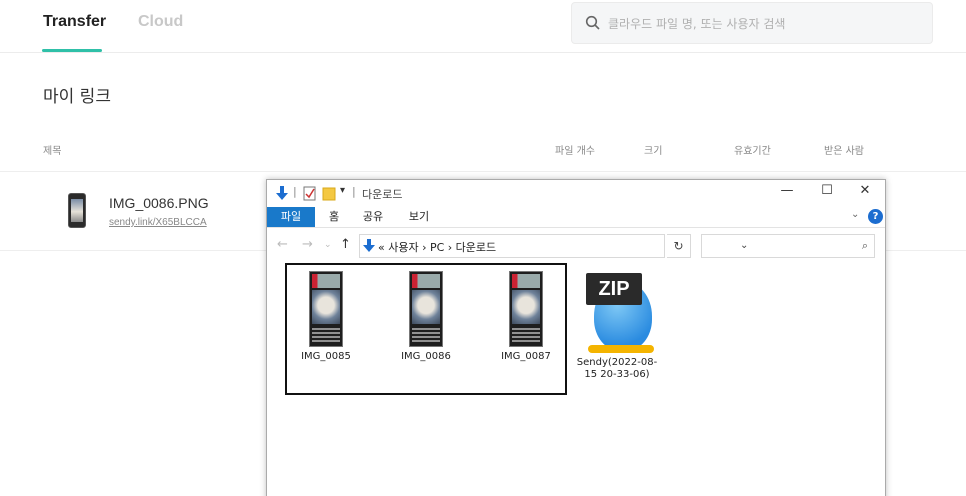 The height and width of the screenshot is (496, 966). Describe the element at coordinates (787, 193) in the screenshot. I see `minimize-button: —` at that location.